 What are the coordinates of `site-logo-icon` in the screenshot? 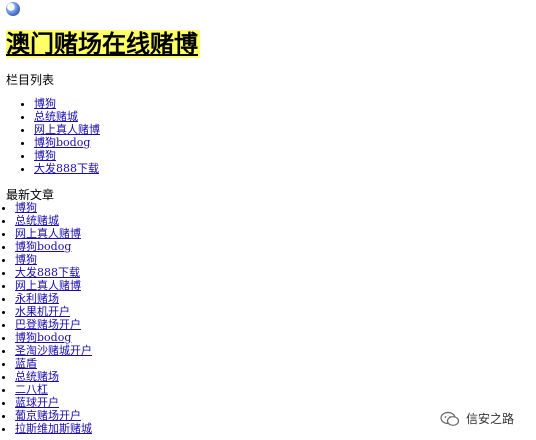 It's located at (13, 9).